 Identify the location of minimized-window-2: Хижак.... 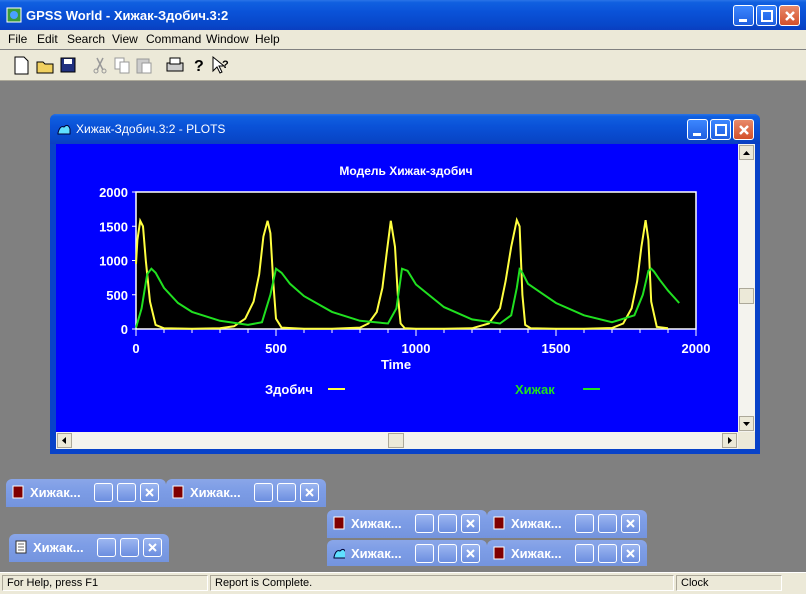
(246, 493).